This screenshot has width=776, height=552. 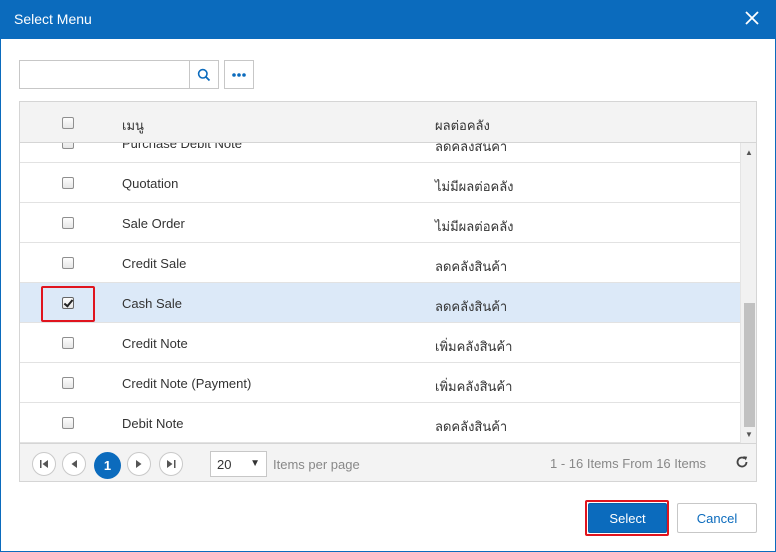 What do you see at coordinates (224, 464) in the screenshot?
I see `page-size-value: 20` at bounding box center [224, 464].